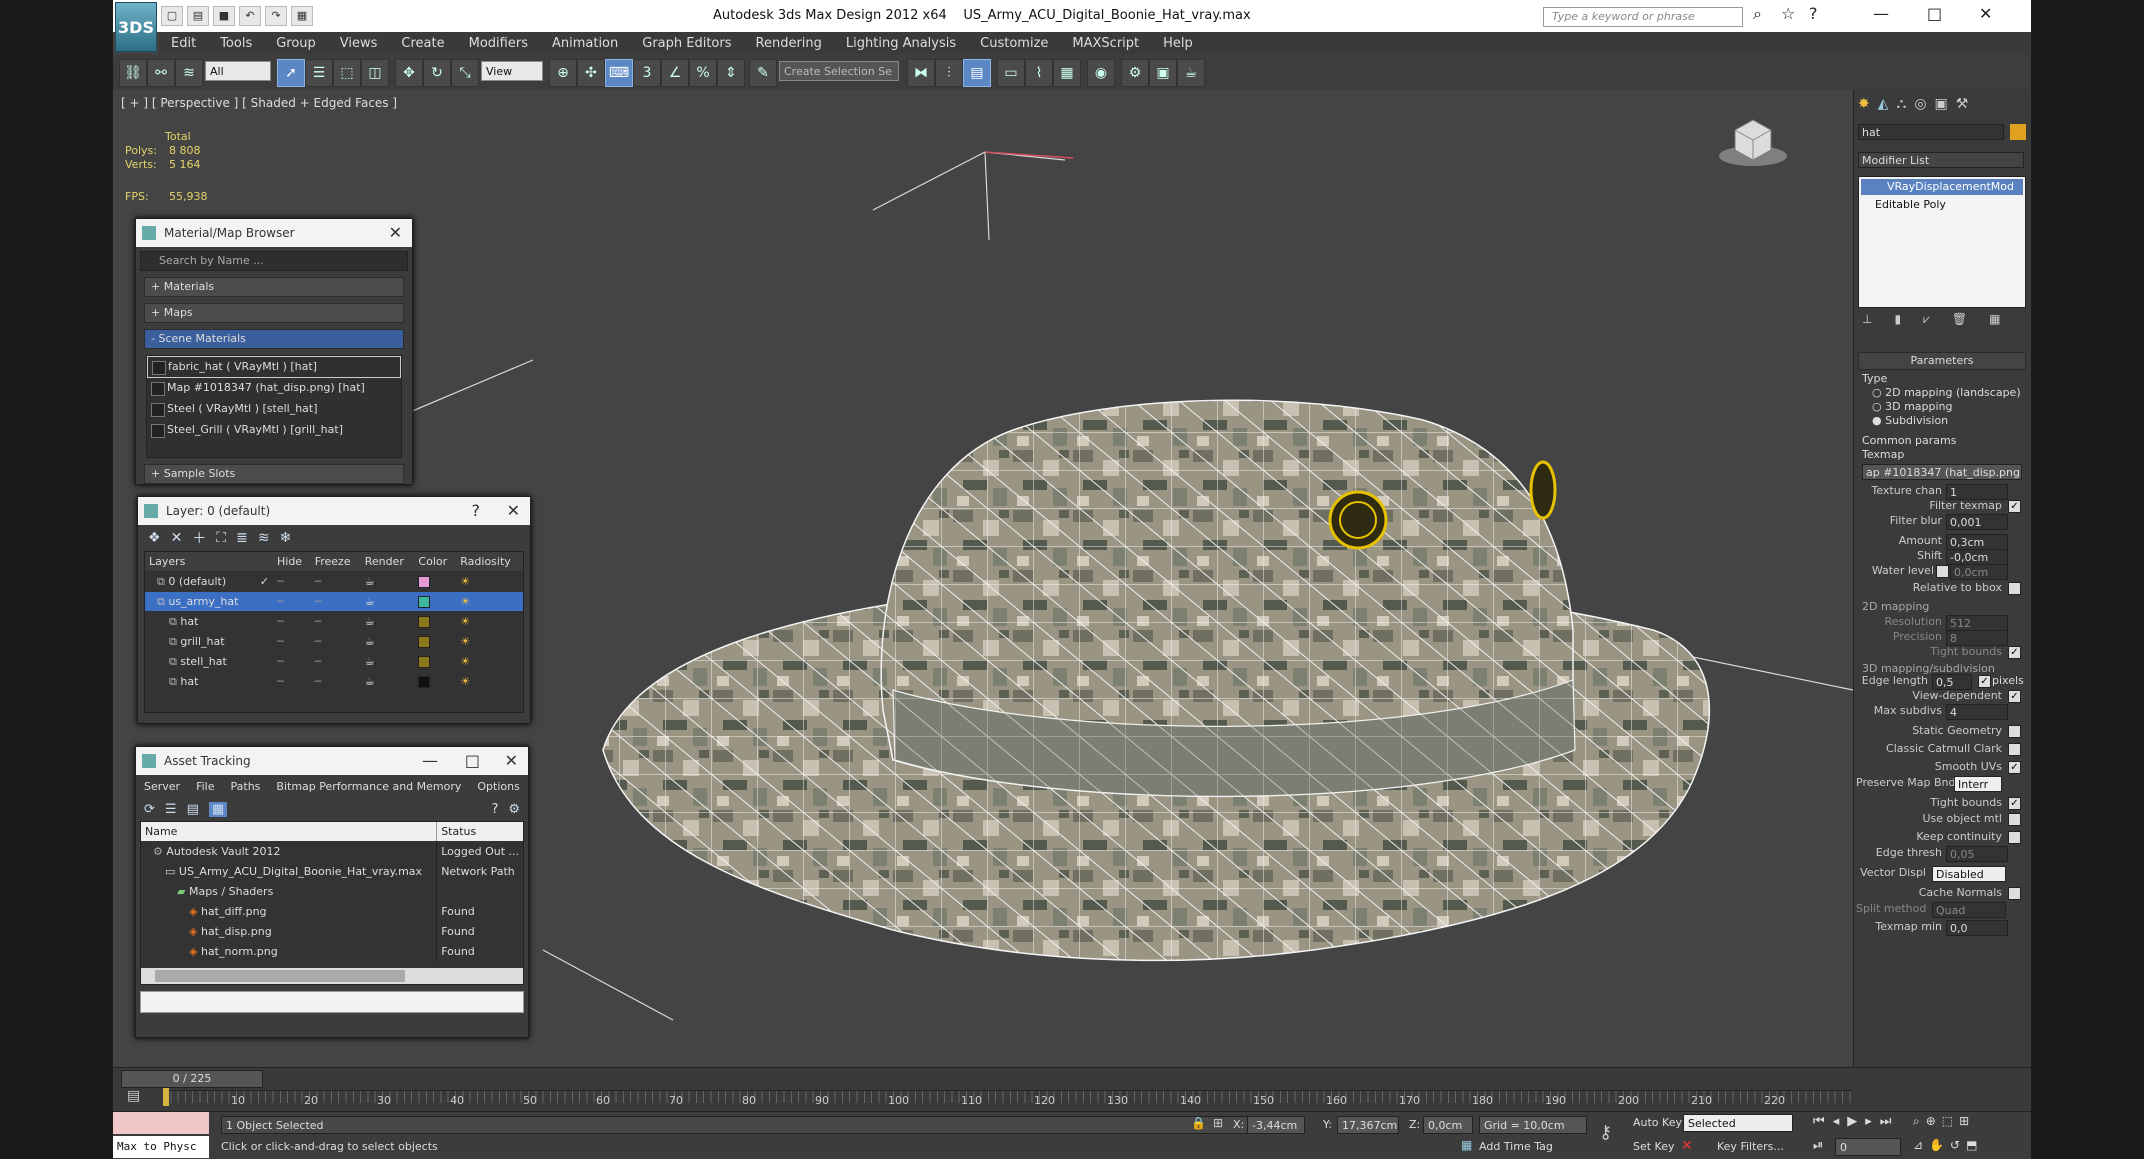 The height and width of the screenshot is (1159, 2144). Describe the element at coordinates (161, 1147) in the screenshot. I see `maxscript-mini-listener: Max to Physc` at that location.